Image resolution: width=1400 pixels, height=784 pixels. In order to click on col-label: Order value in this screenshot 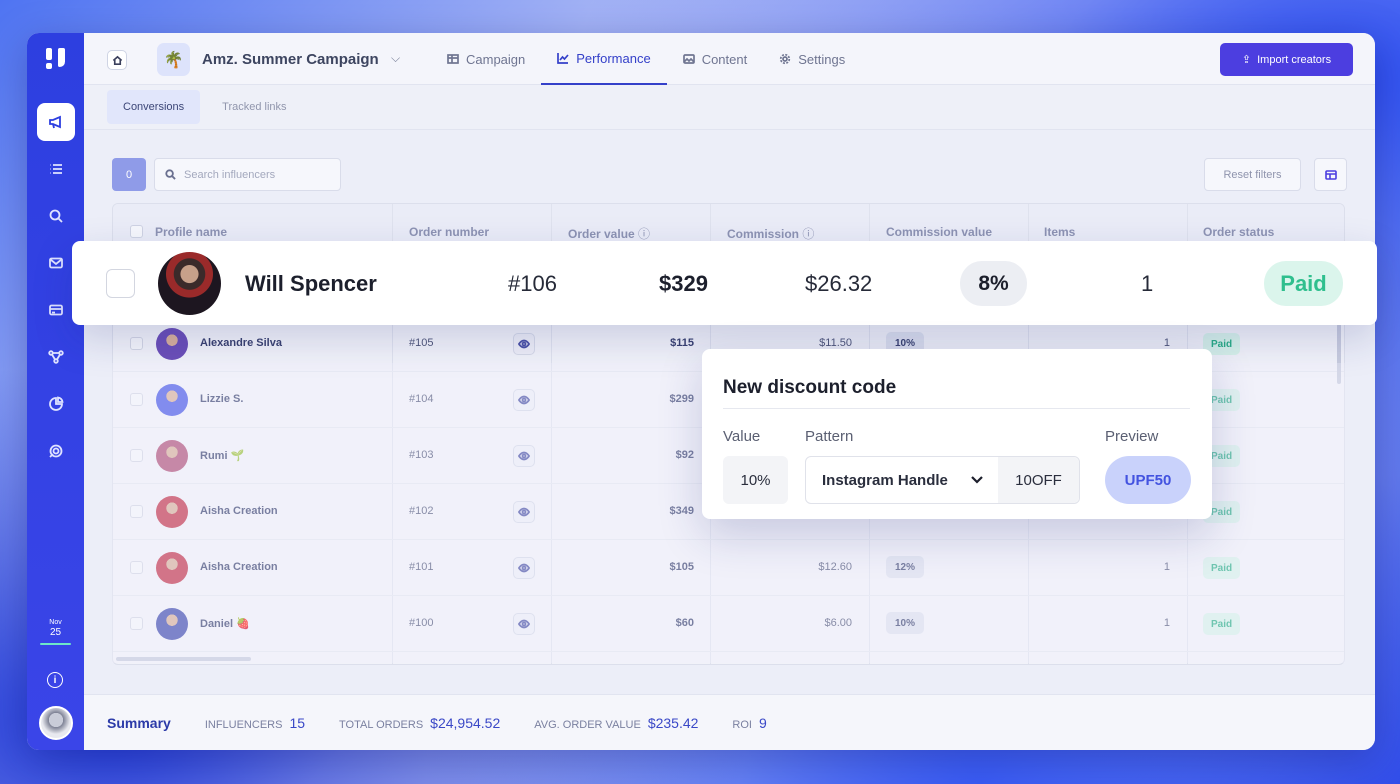, I will do `click(601, 234)`.